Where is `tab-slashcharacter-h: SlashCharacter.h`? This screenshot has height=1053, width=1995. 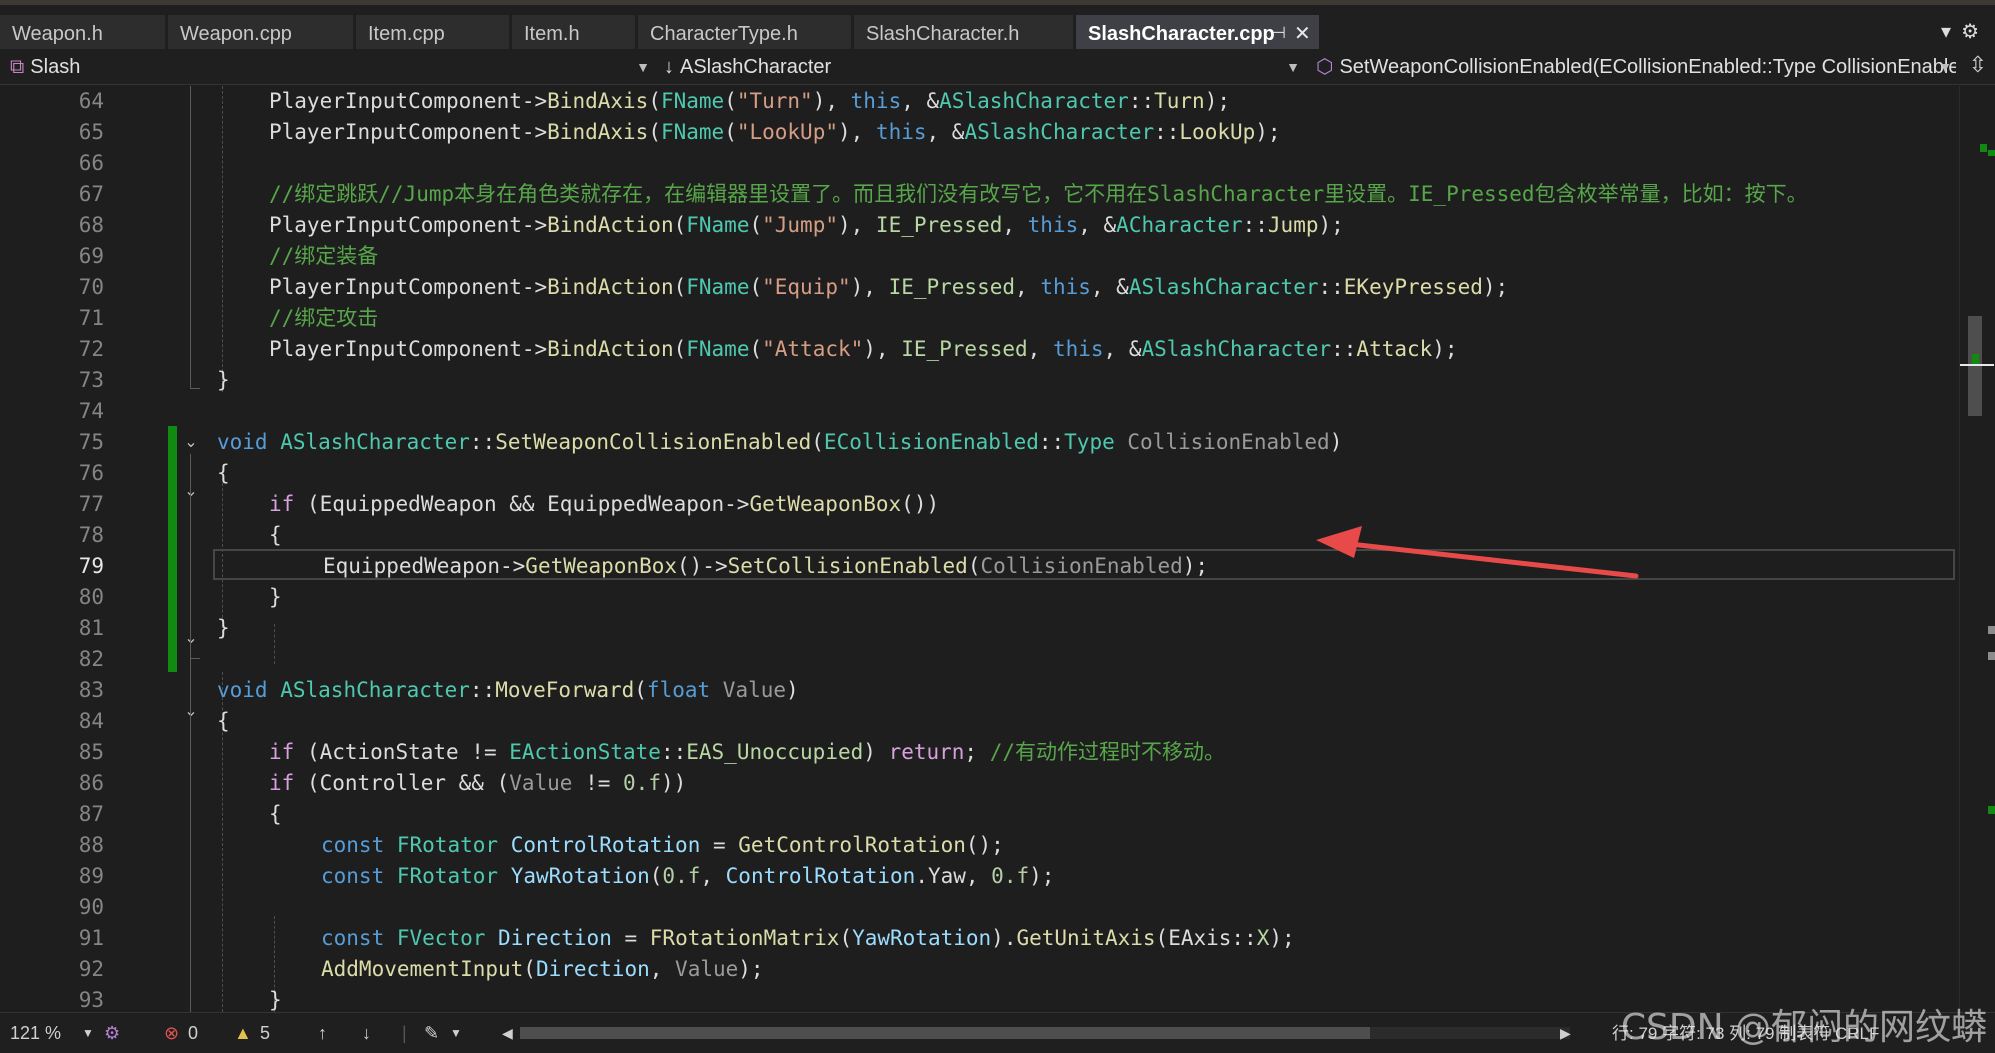 tab-slashcharacter-h: SlashCharacter.h is located at coordinates (964, 34).